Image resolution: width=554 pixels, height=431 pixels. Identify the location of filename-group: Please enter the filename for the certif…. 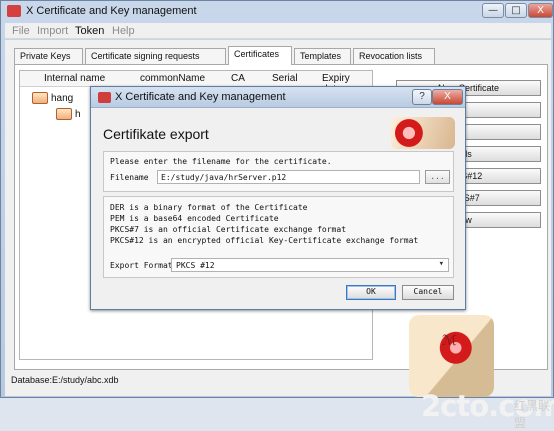
(278, 171).